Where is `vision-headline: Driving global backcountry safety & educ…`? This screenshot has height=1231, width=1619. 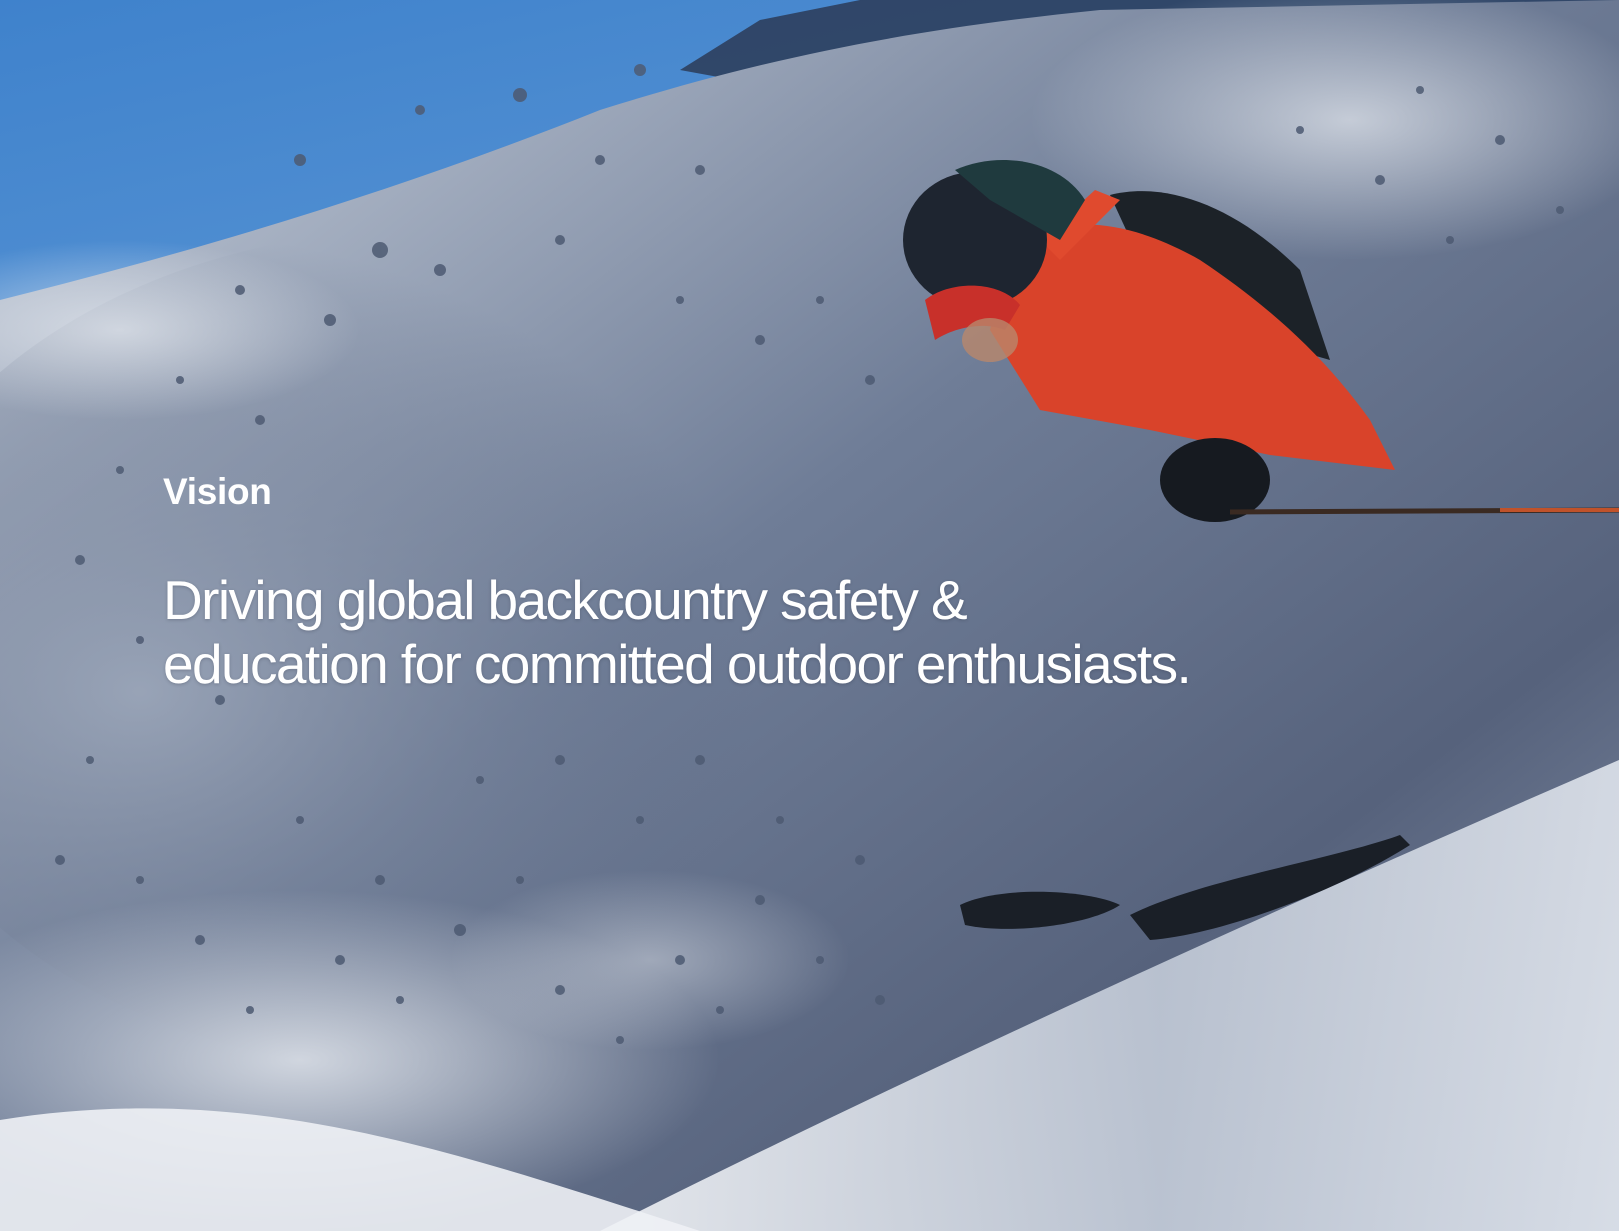
vision-headline: Driving global backcountry safety & educ… is located at coordinates (677, 632).